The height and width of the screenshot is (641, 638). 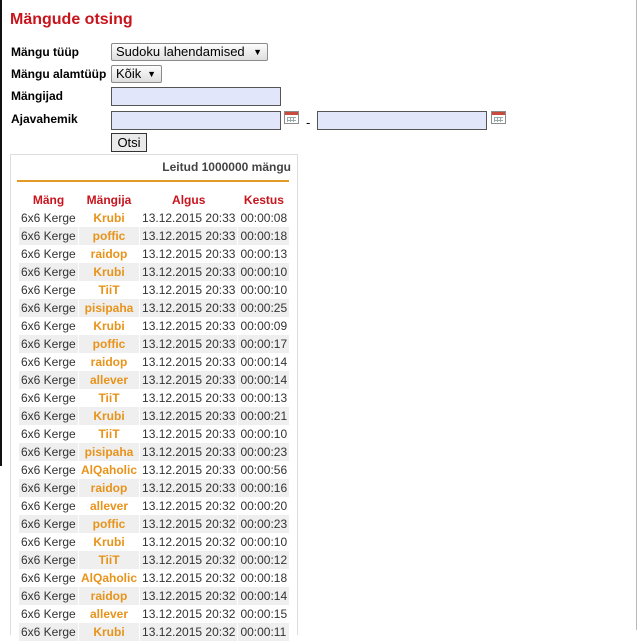 What do you see at coordinates (264, 506) in the screenshot?
I see `duration-cell: 00:00:20` at bounding box center [264, 506].